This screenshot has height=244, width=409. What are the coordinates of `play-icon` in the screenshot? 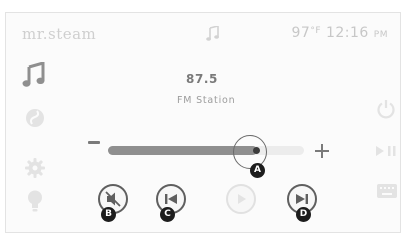 It's located at (242, 199).